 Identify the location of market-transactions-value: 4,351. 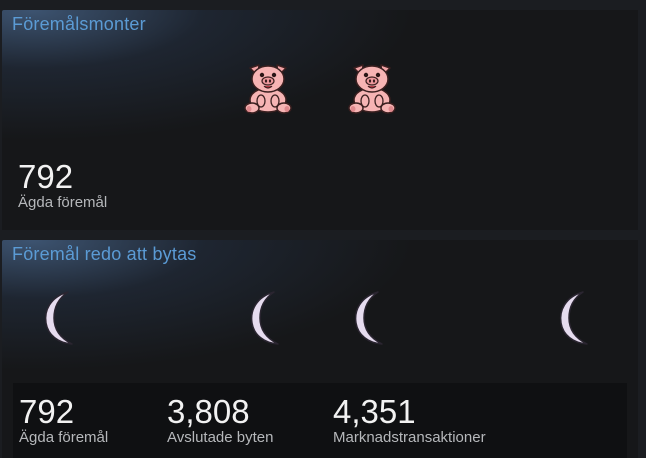
(374, 411).